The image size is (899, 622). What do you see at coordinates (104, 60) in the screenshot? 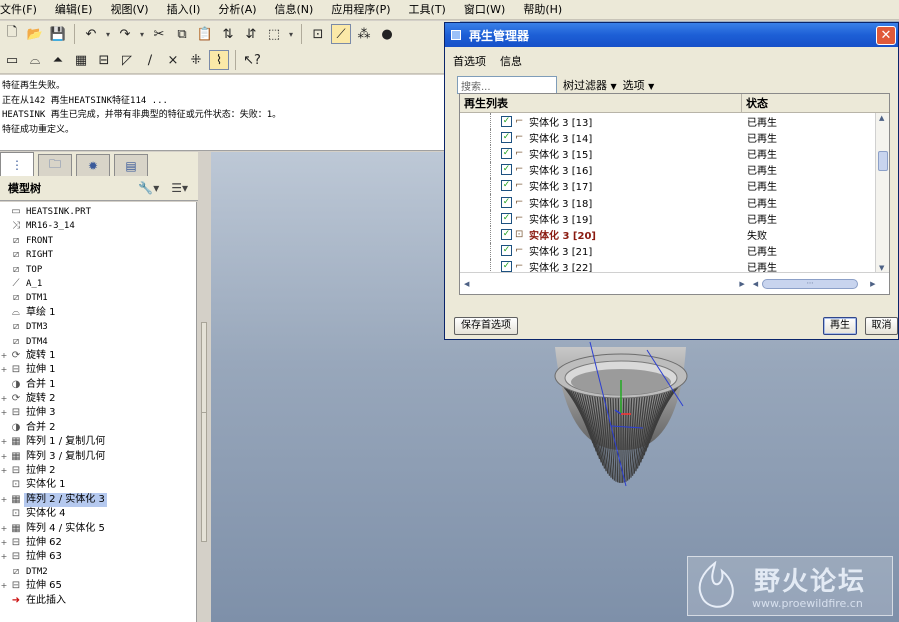
I see `extrude-icon: ⊟` at bounding box center [104, 60].